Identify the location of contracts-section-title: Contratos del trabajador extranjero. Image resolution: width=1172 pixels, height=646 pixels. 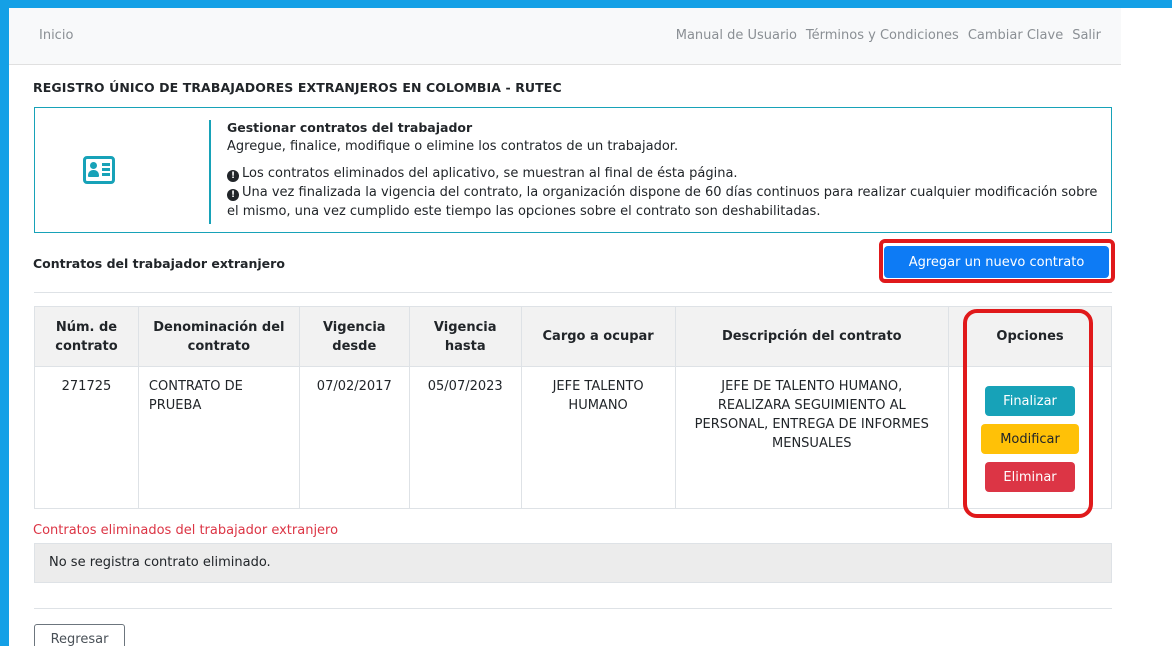
(159, 263).